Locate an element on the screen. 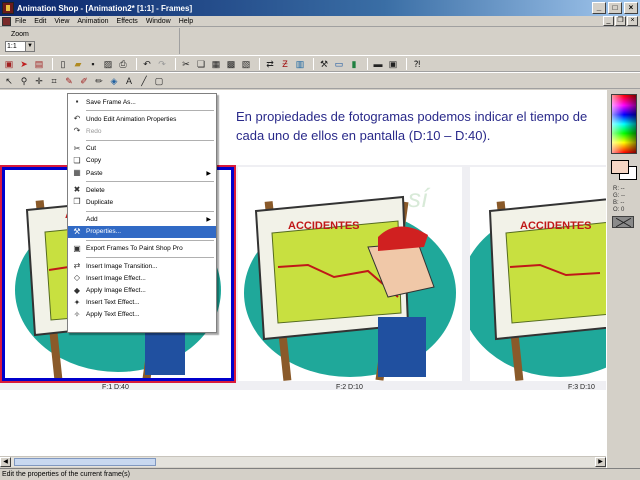 The image size is (640, 480). horizontal-scrollbar: ◀ ▶ is located at coordinates (303, 461).